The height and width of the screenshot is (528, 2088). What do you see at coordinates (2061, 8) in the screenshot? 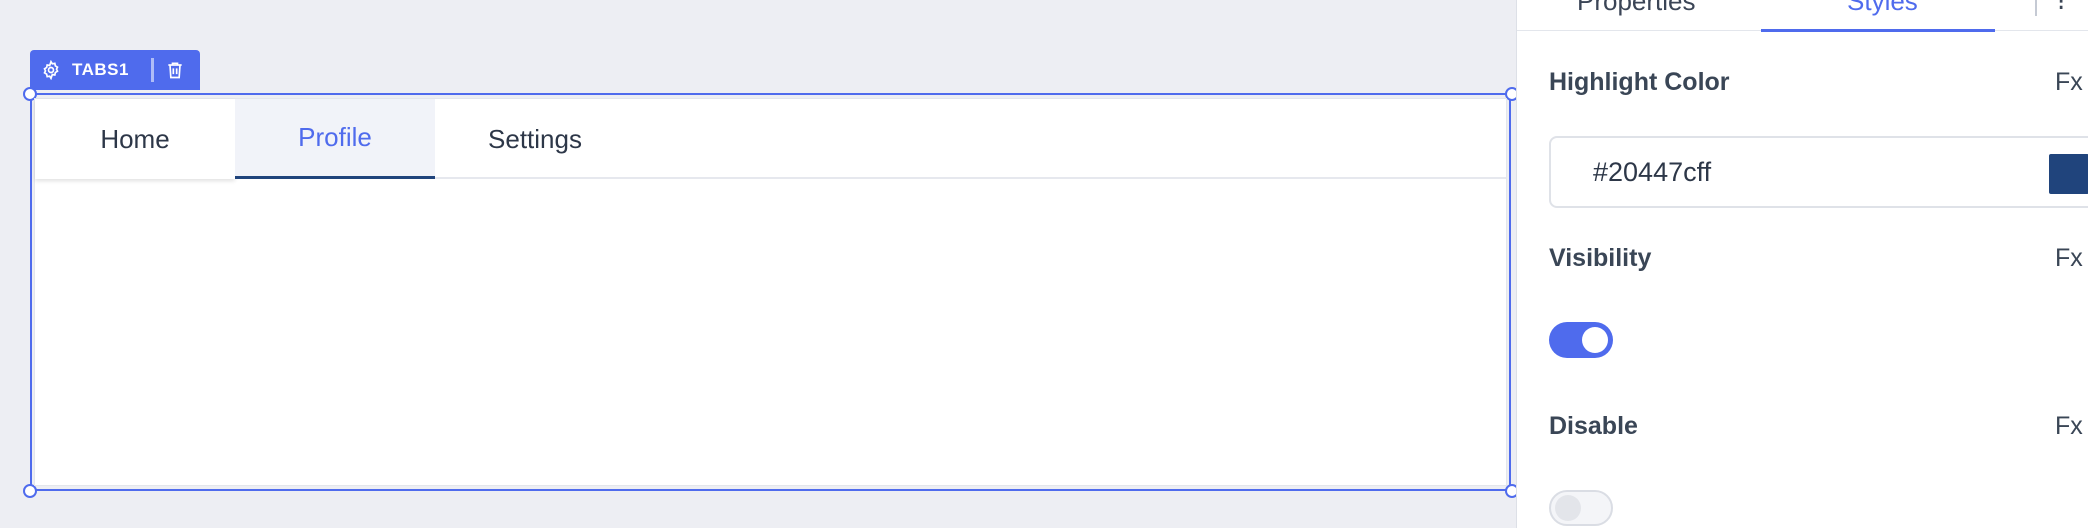
I see `panel-menu-icon: ⁝` at bounding box center [2061, 8].